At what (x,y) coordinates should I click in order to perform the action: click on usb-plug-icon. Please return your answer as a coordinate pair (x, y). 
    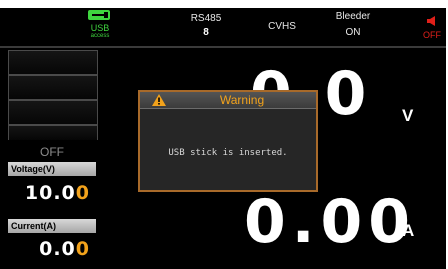
    Looking at the image, I should click on (99, 15).